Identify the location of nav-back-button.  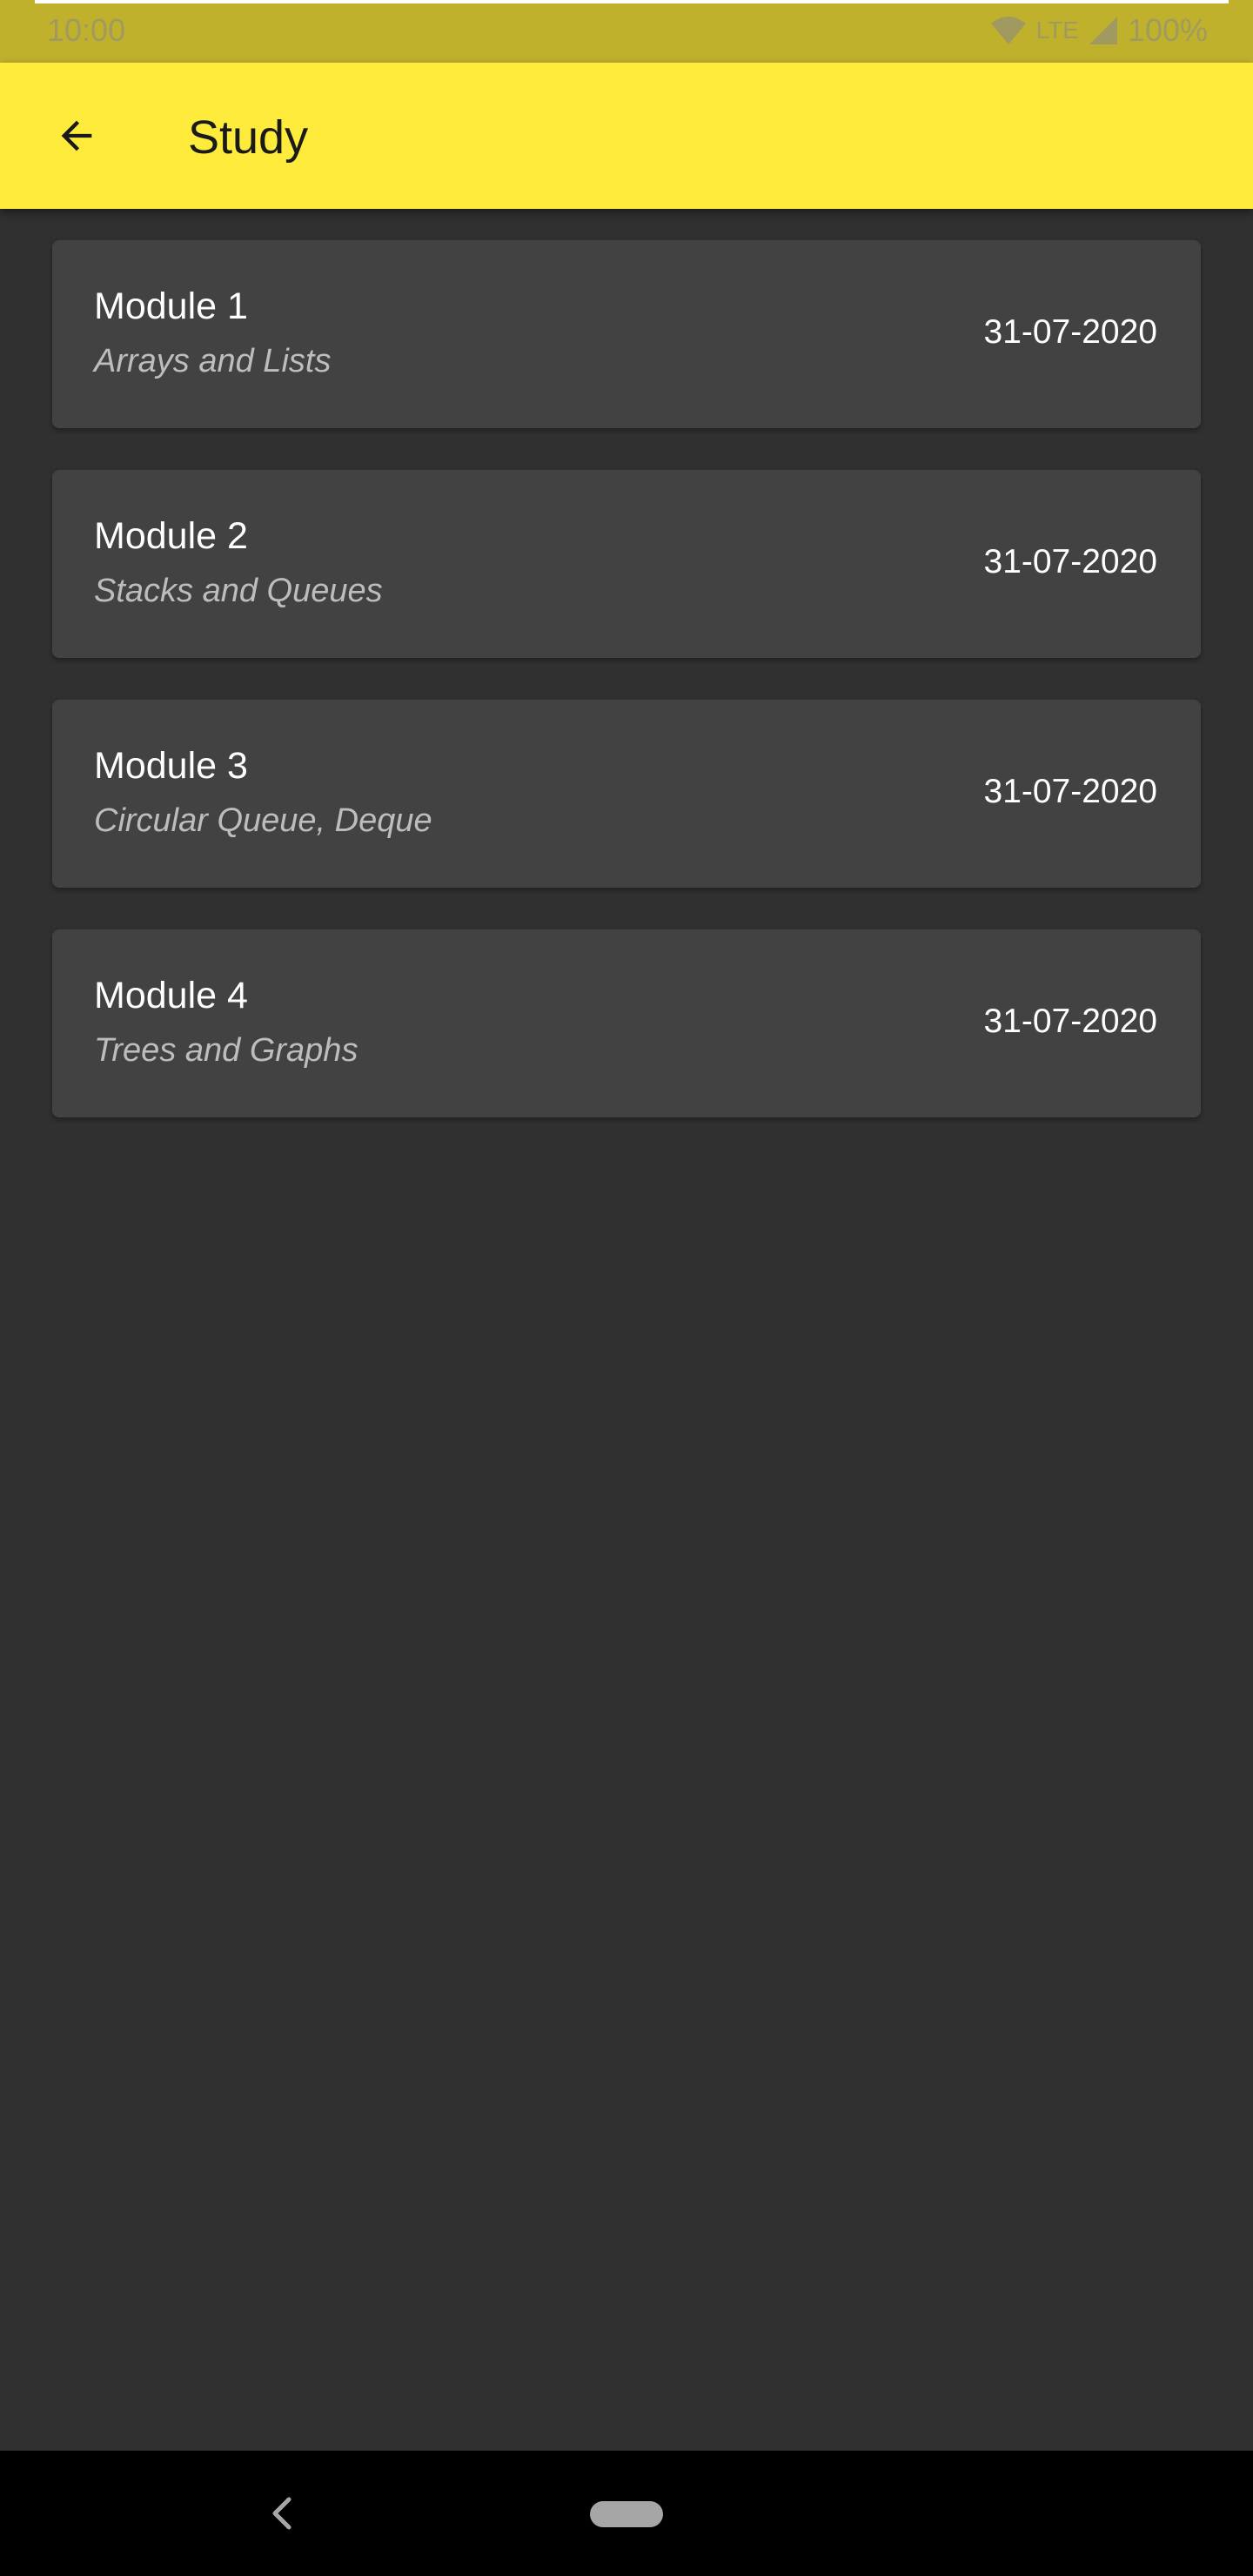
(282, 2513).